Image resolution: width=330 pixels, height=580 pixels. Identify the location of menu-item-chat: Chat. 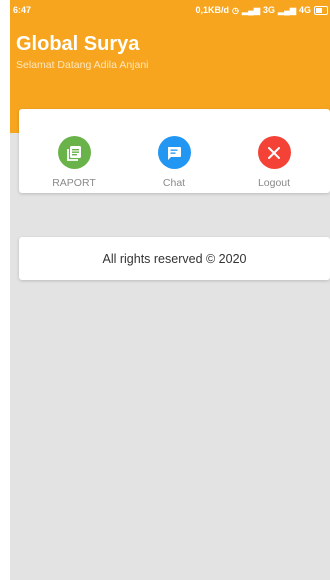
(174, 162).